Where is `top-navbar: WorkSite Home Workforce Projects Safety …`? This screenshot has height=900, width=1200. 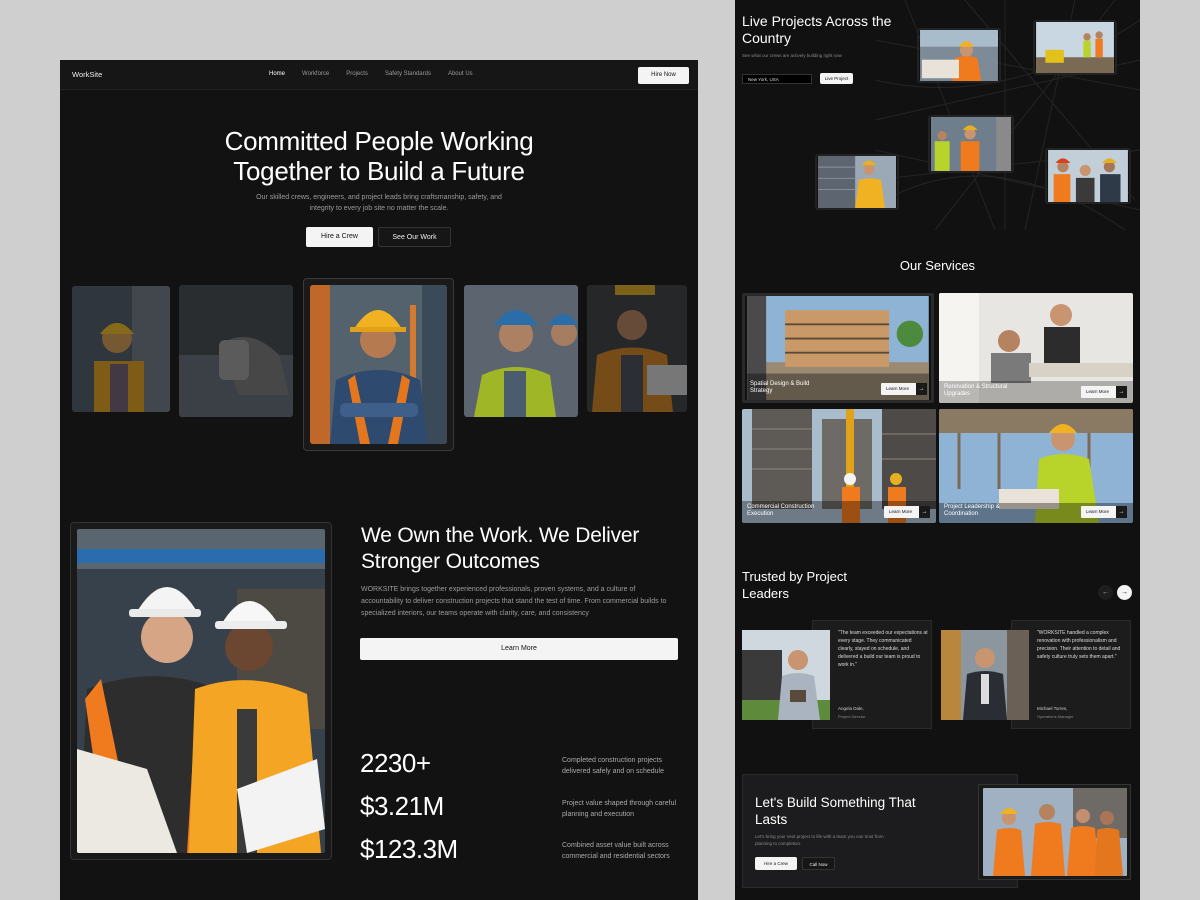 top-navbar: WorkSite Home Workforce Projects Safety … is located at coordinates (379, 75).